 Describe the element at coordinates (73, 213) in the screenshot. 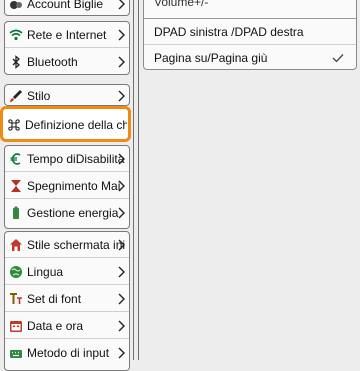

I see `power-management-label: Gestione energia` at that location.